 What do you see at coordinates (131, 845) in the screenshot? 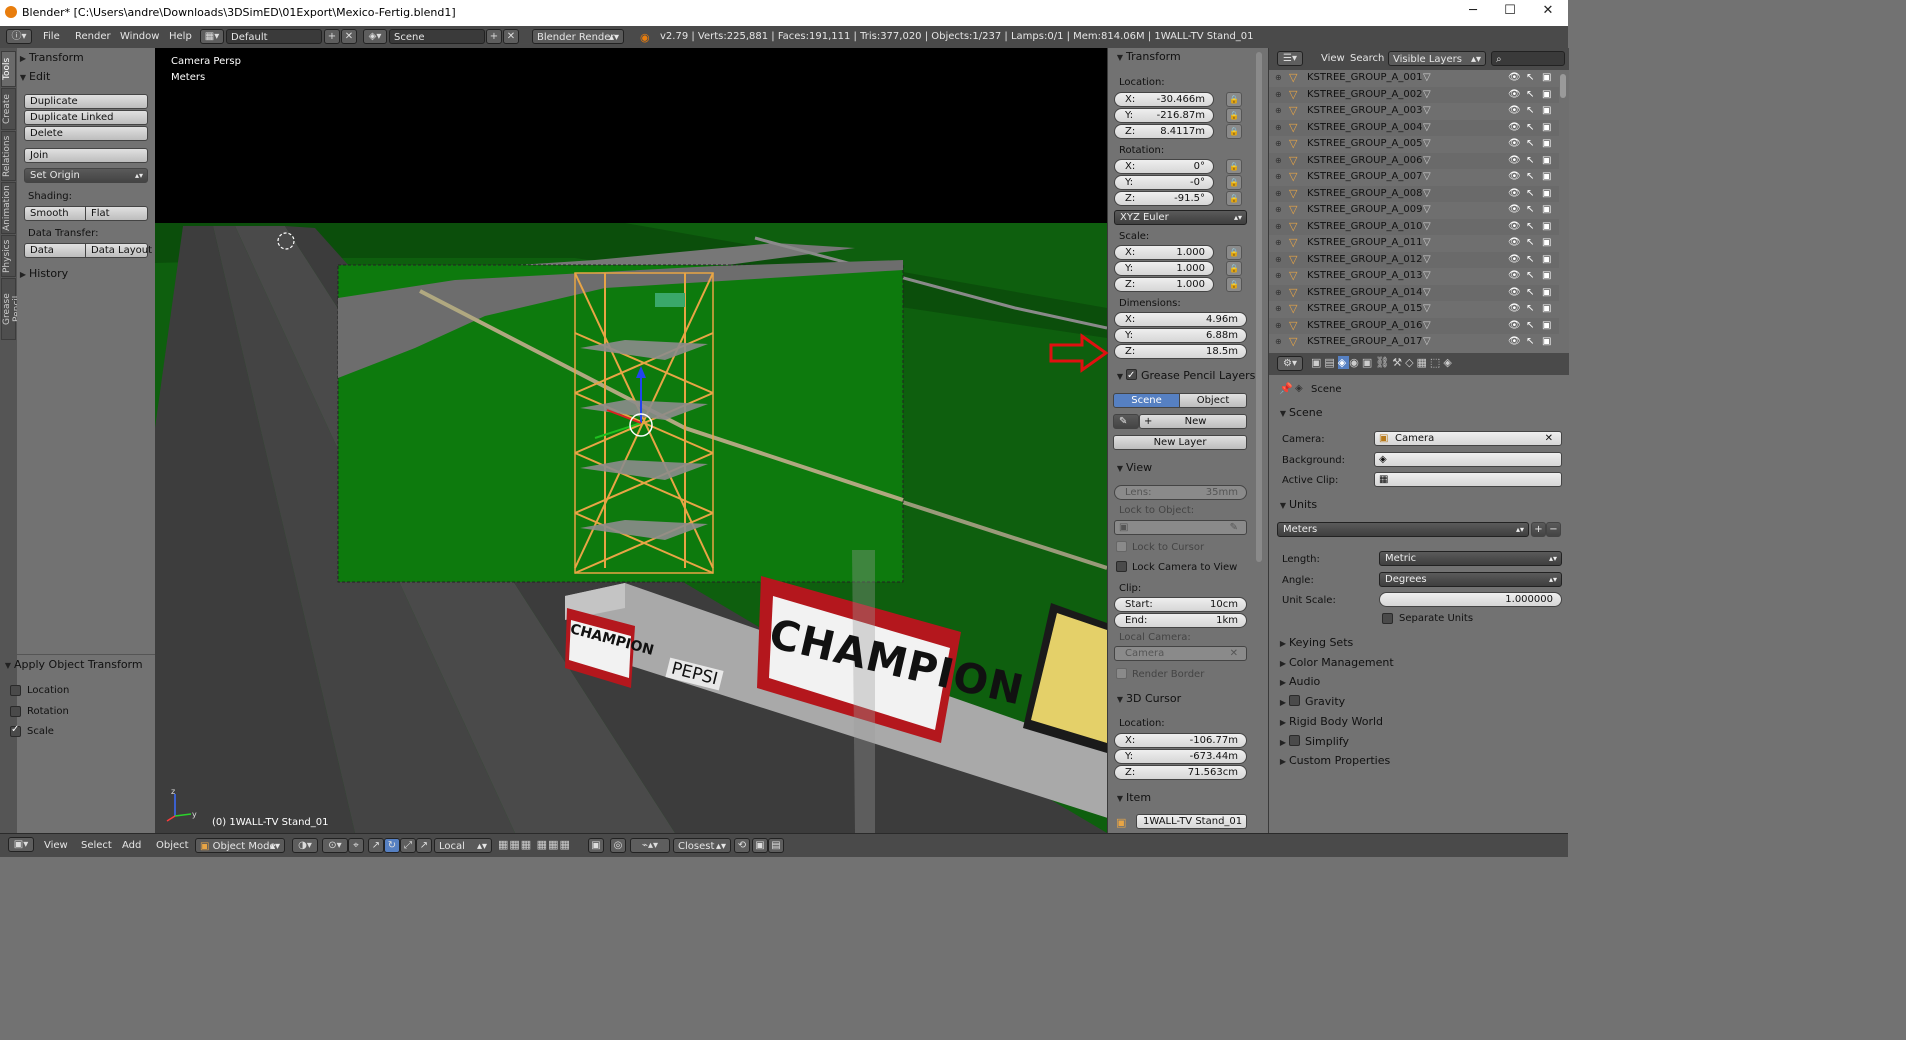
I see `bottom-menu-add: Add` at bounding box center [131, 845].